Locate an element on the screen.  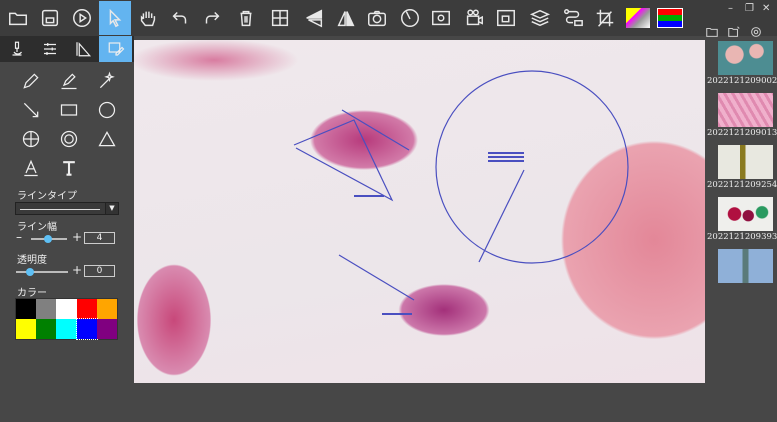
pan-hand-icon is located at coordinates (148, 18).